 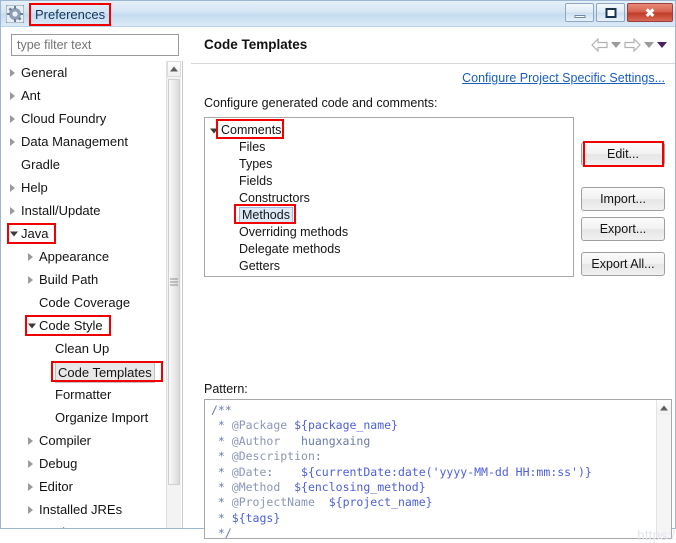 I want to click on page-nav-icons, so click(x=629, y=45).